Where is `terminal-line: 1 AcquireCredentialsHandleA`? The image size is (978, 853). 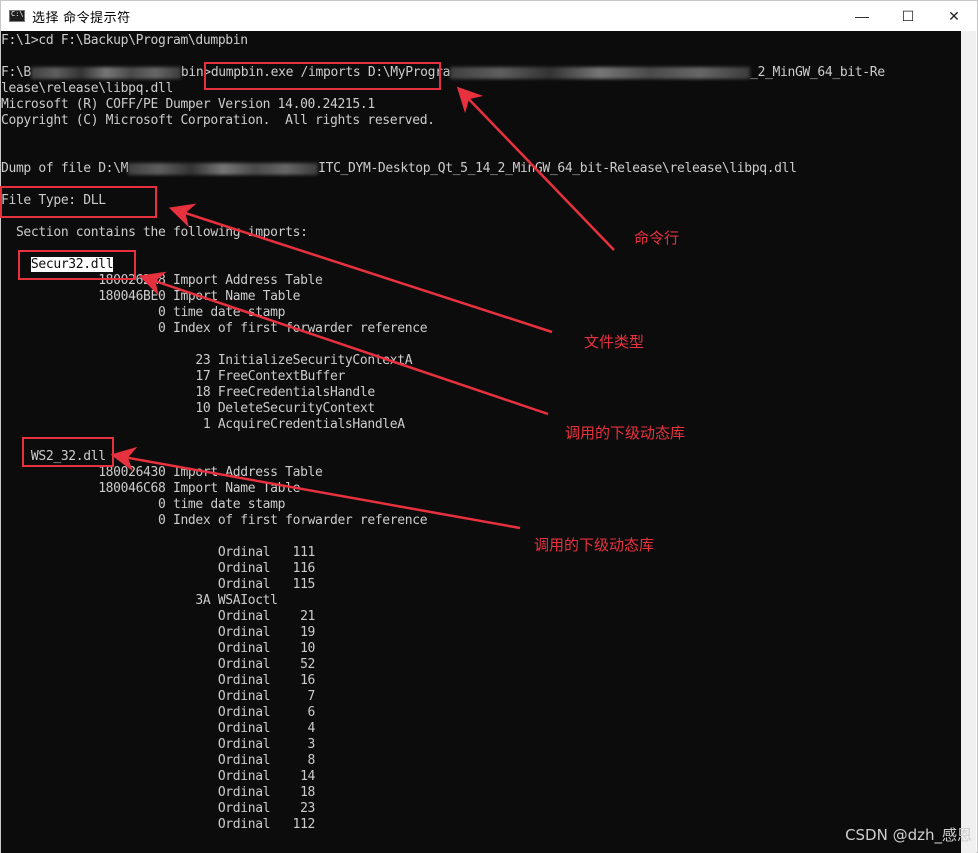
terminal-line: 1 AcquireCredentialsHandleA is located at coordinates (203, 425).